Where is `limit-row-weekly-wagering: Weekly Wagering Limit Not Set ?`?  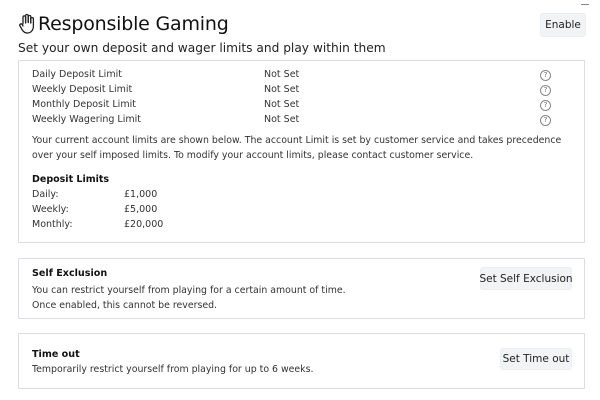
limit-row-weekly-wagering: Weekly Wagering Limit Not Set ? is located at coordinates (302, 121).